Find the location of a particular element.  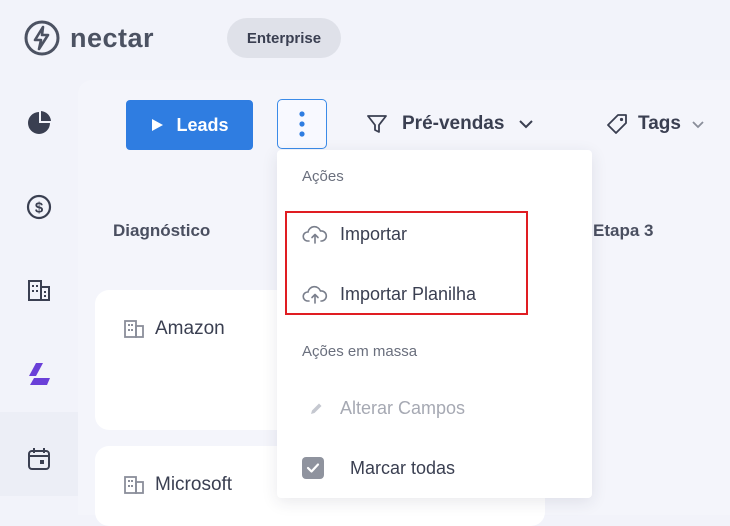

pipeline-logo-icon is located at coordinates (39, 374).